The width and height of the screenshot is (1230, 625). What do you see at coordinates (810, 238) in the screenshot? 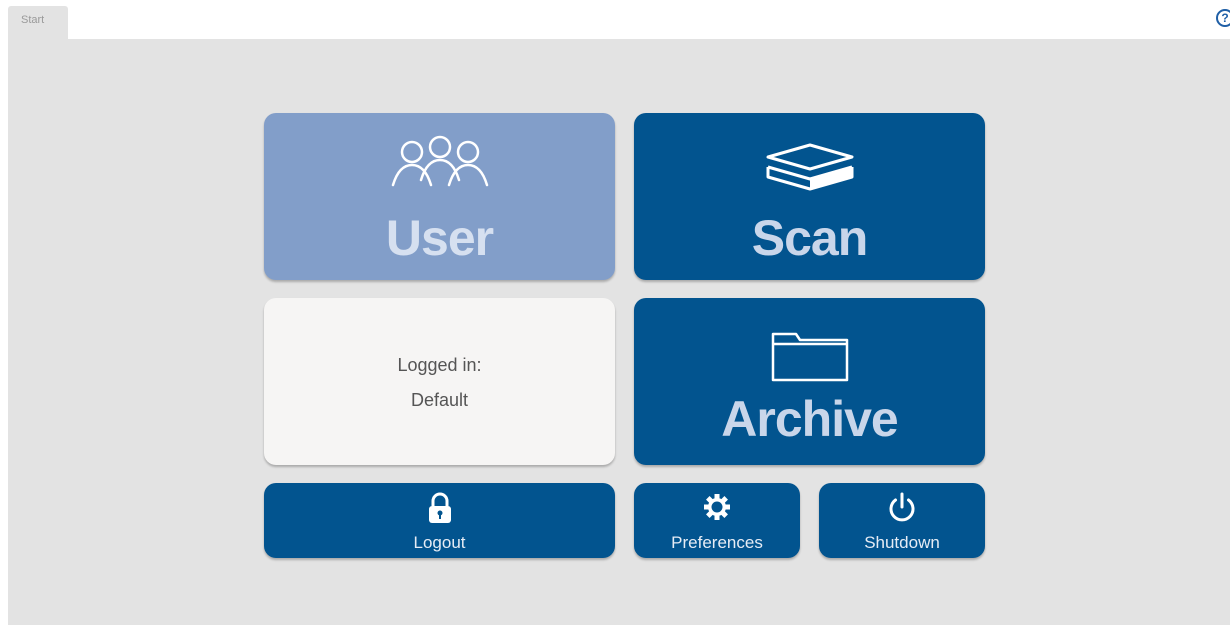
I see `scan-label: Scan` at bounding box center [810, 238].